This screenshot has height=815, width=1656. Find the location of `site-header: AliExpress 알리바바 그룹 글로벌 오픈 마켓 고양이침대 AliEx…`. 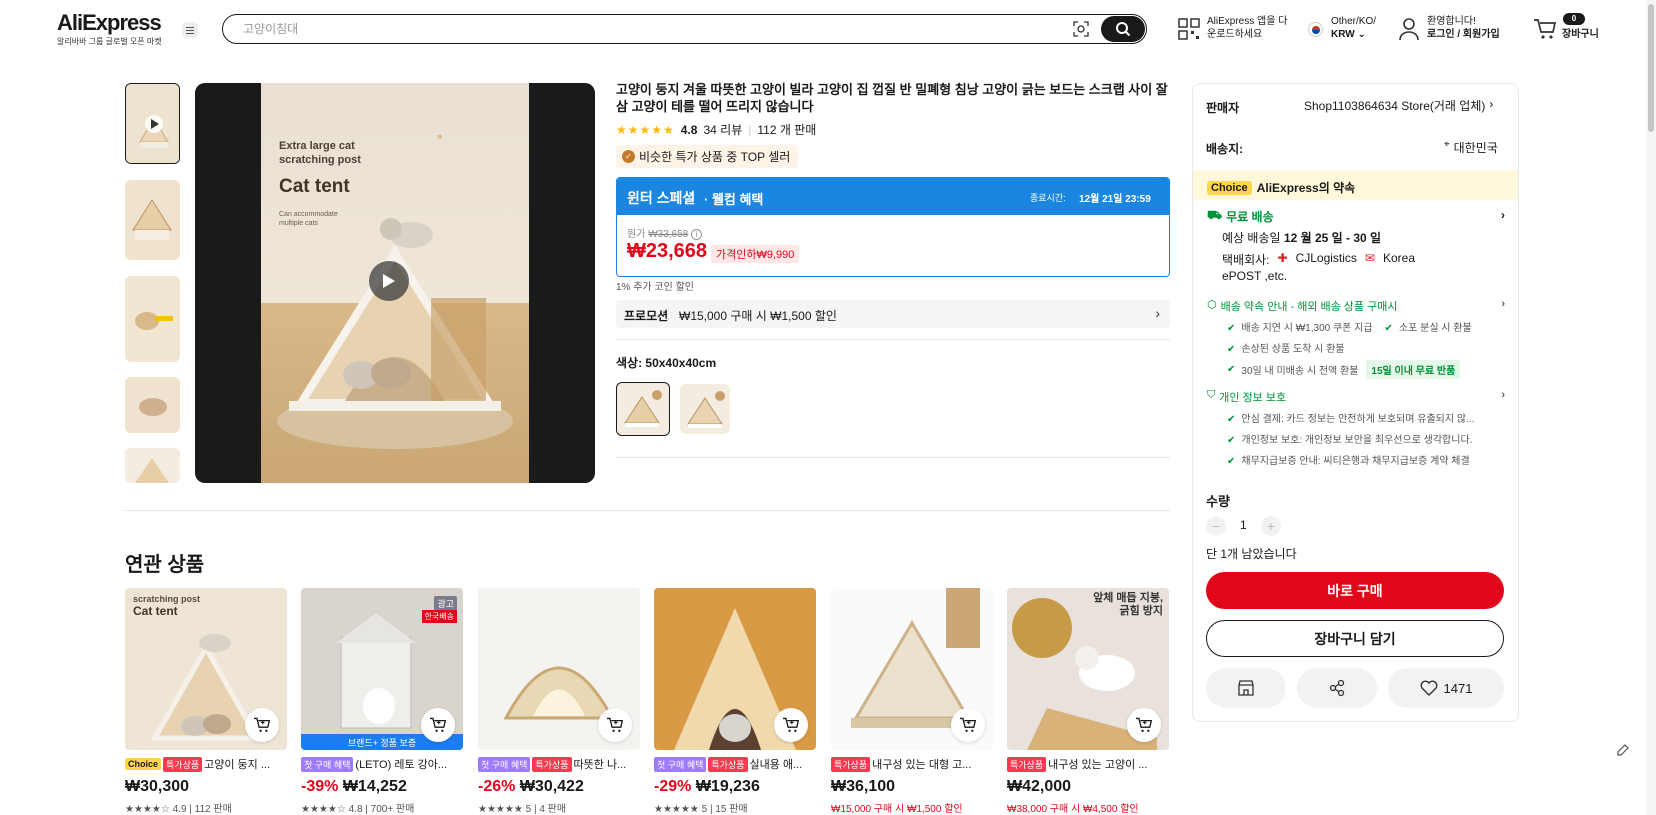

site-header: AliExpress 알리바바 그룹 글로벌 오픈 마켓 고양이침대 AliEx… is located at coordinates (820, 30).